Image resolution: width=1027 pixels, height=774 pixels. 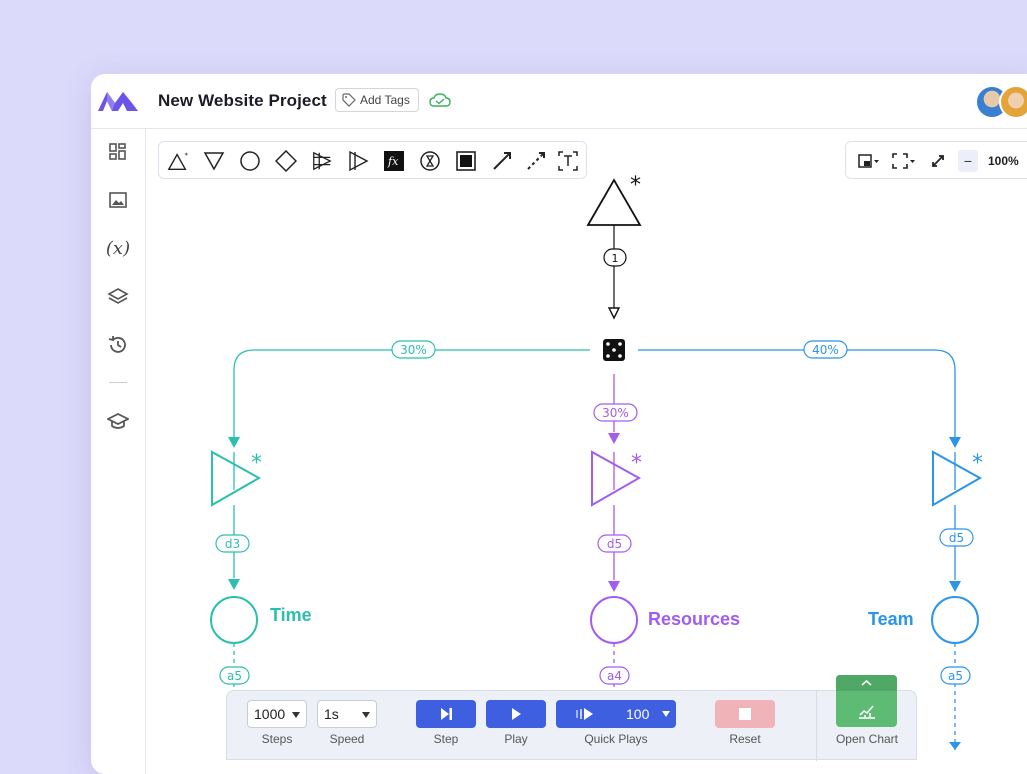 I want to click on fast-play-icon, so click(x=584, y=714).